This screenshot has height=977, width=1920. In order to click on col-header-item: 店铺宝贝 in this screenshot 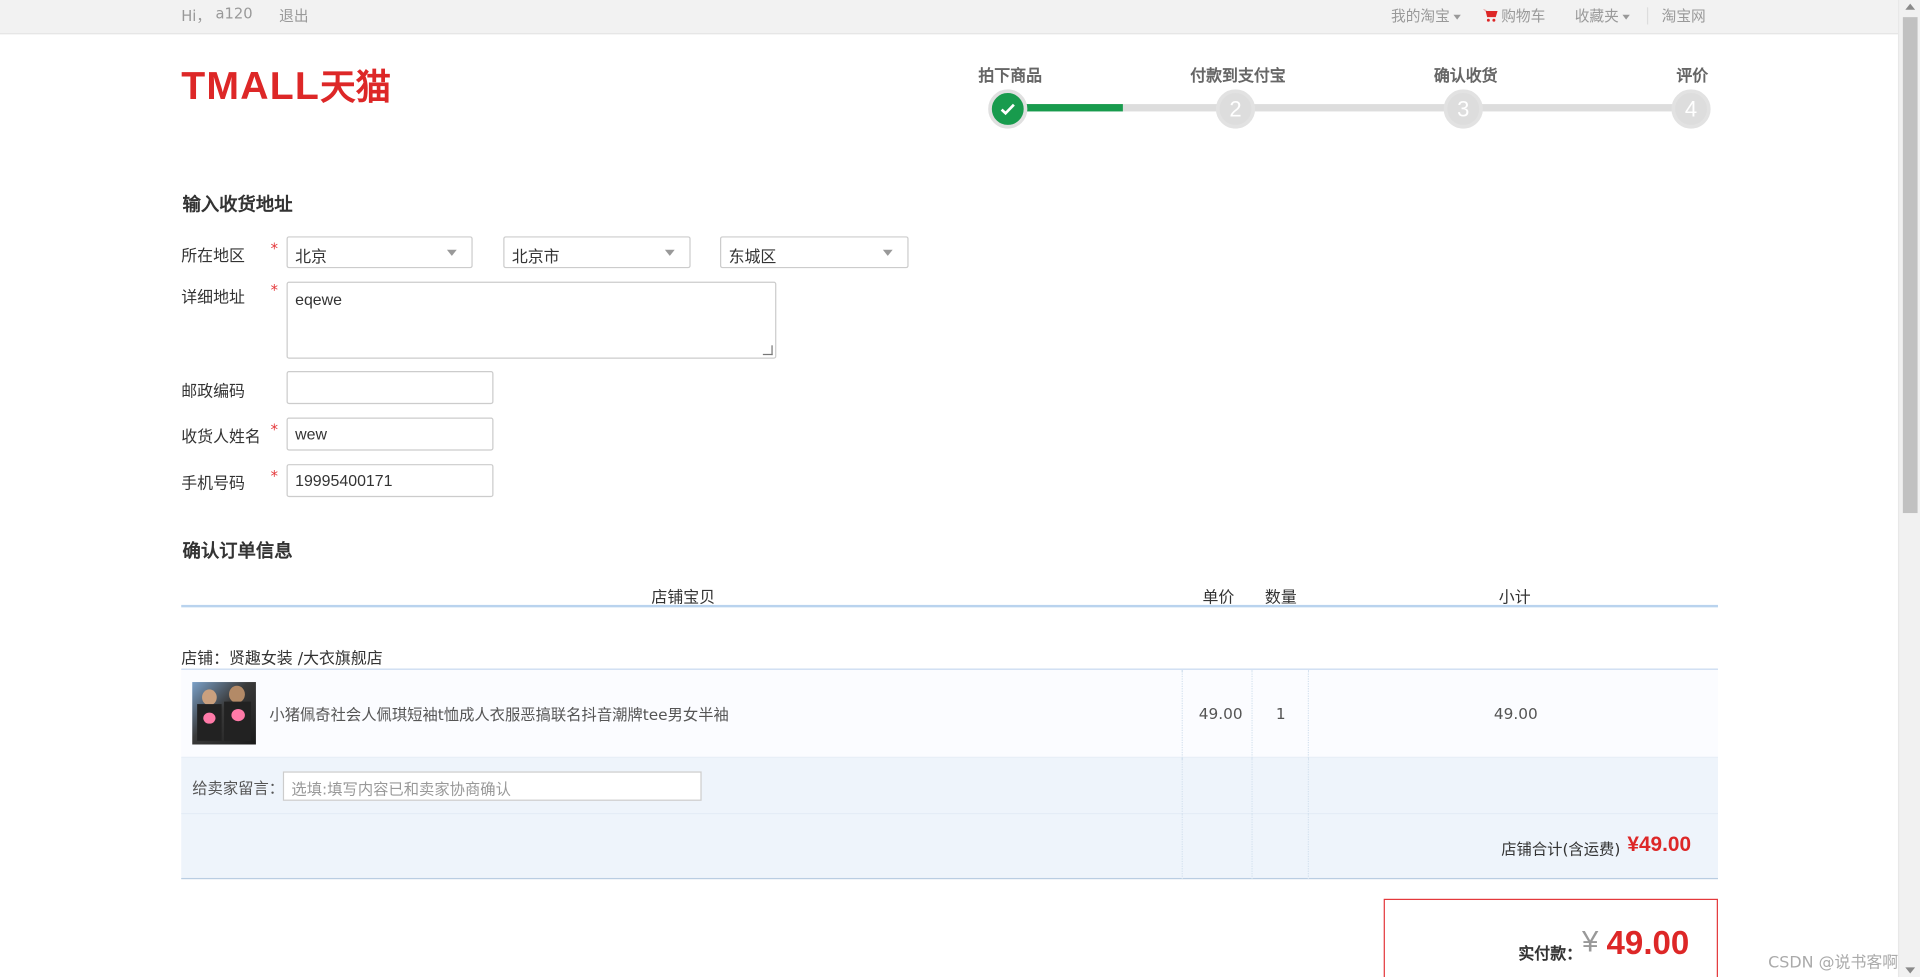, I will do `click(683, 598)`.